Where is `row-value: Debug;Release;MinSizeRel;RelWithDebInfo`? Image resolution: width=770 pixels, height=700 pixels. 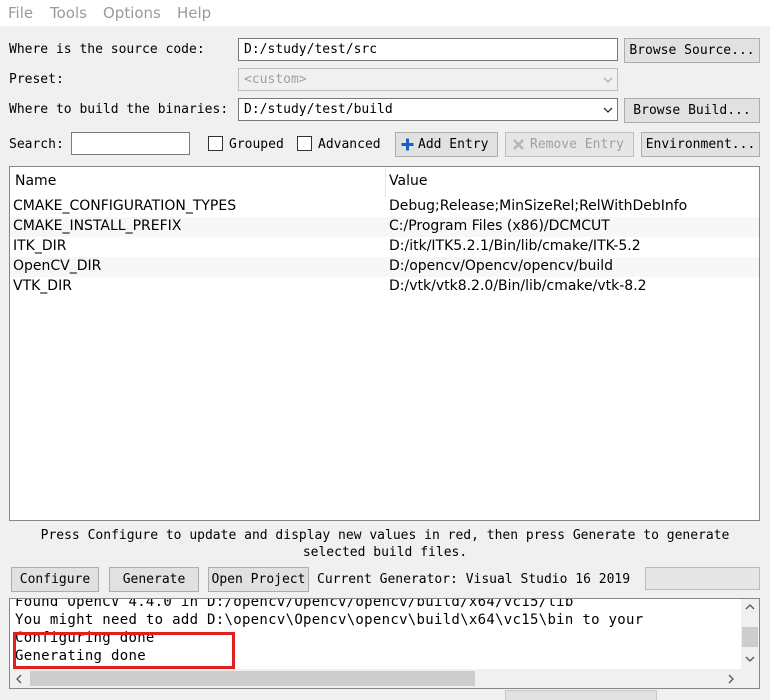 row-value: Debug;Release;MinSizeRel;RelWithDebInfo is located at coordinates (538, 206).